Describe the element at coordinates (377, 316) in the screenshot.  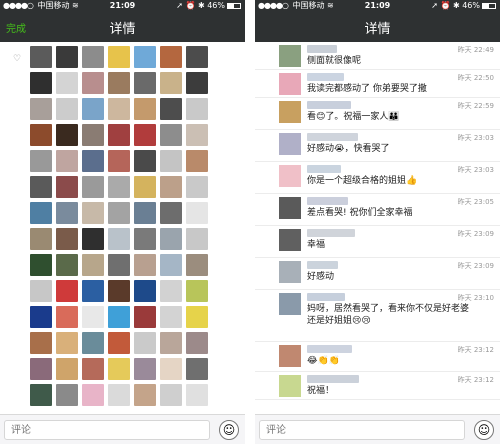
I see `comment-item: 昨天 23:10 妈呀，居然看哭了，看来你不仅是好老婆 还是好姐姐😢😢` at that location.